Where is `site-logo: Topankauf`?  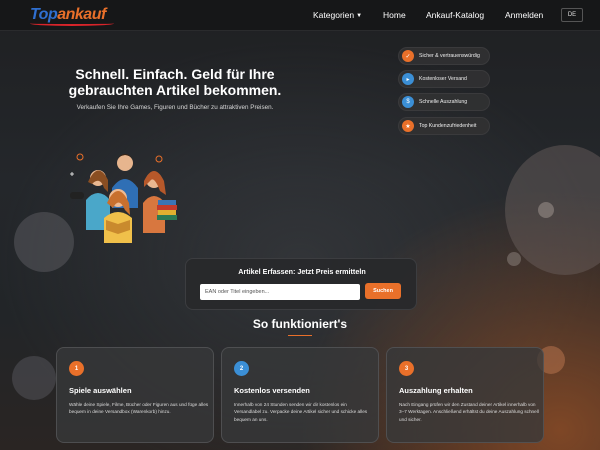 site-logo: Topankauf is located at coordinates (72, 15).